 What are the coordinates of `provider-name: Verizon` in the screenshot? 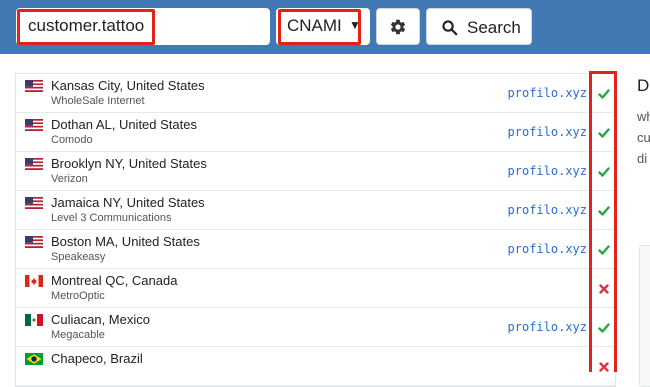 It's located at (69, 179).